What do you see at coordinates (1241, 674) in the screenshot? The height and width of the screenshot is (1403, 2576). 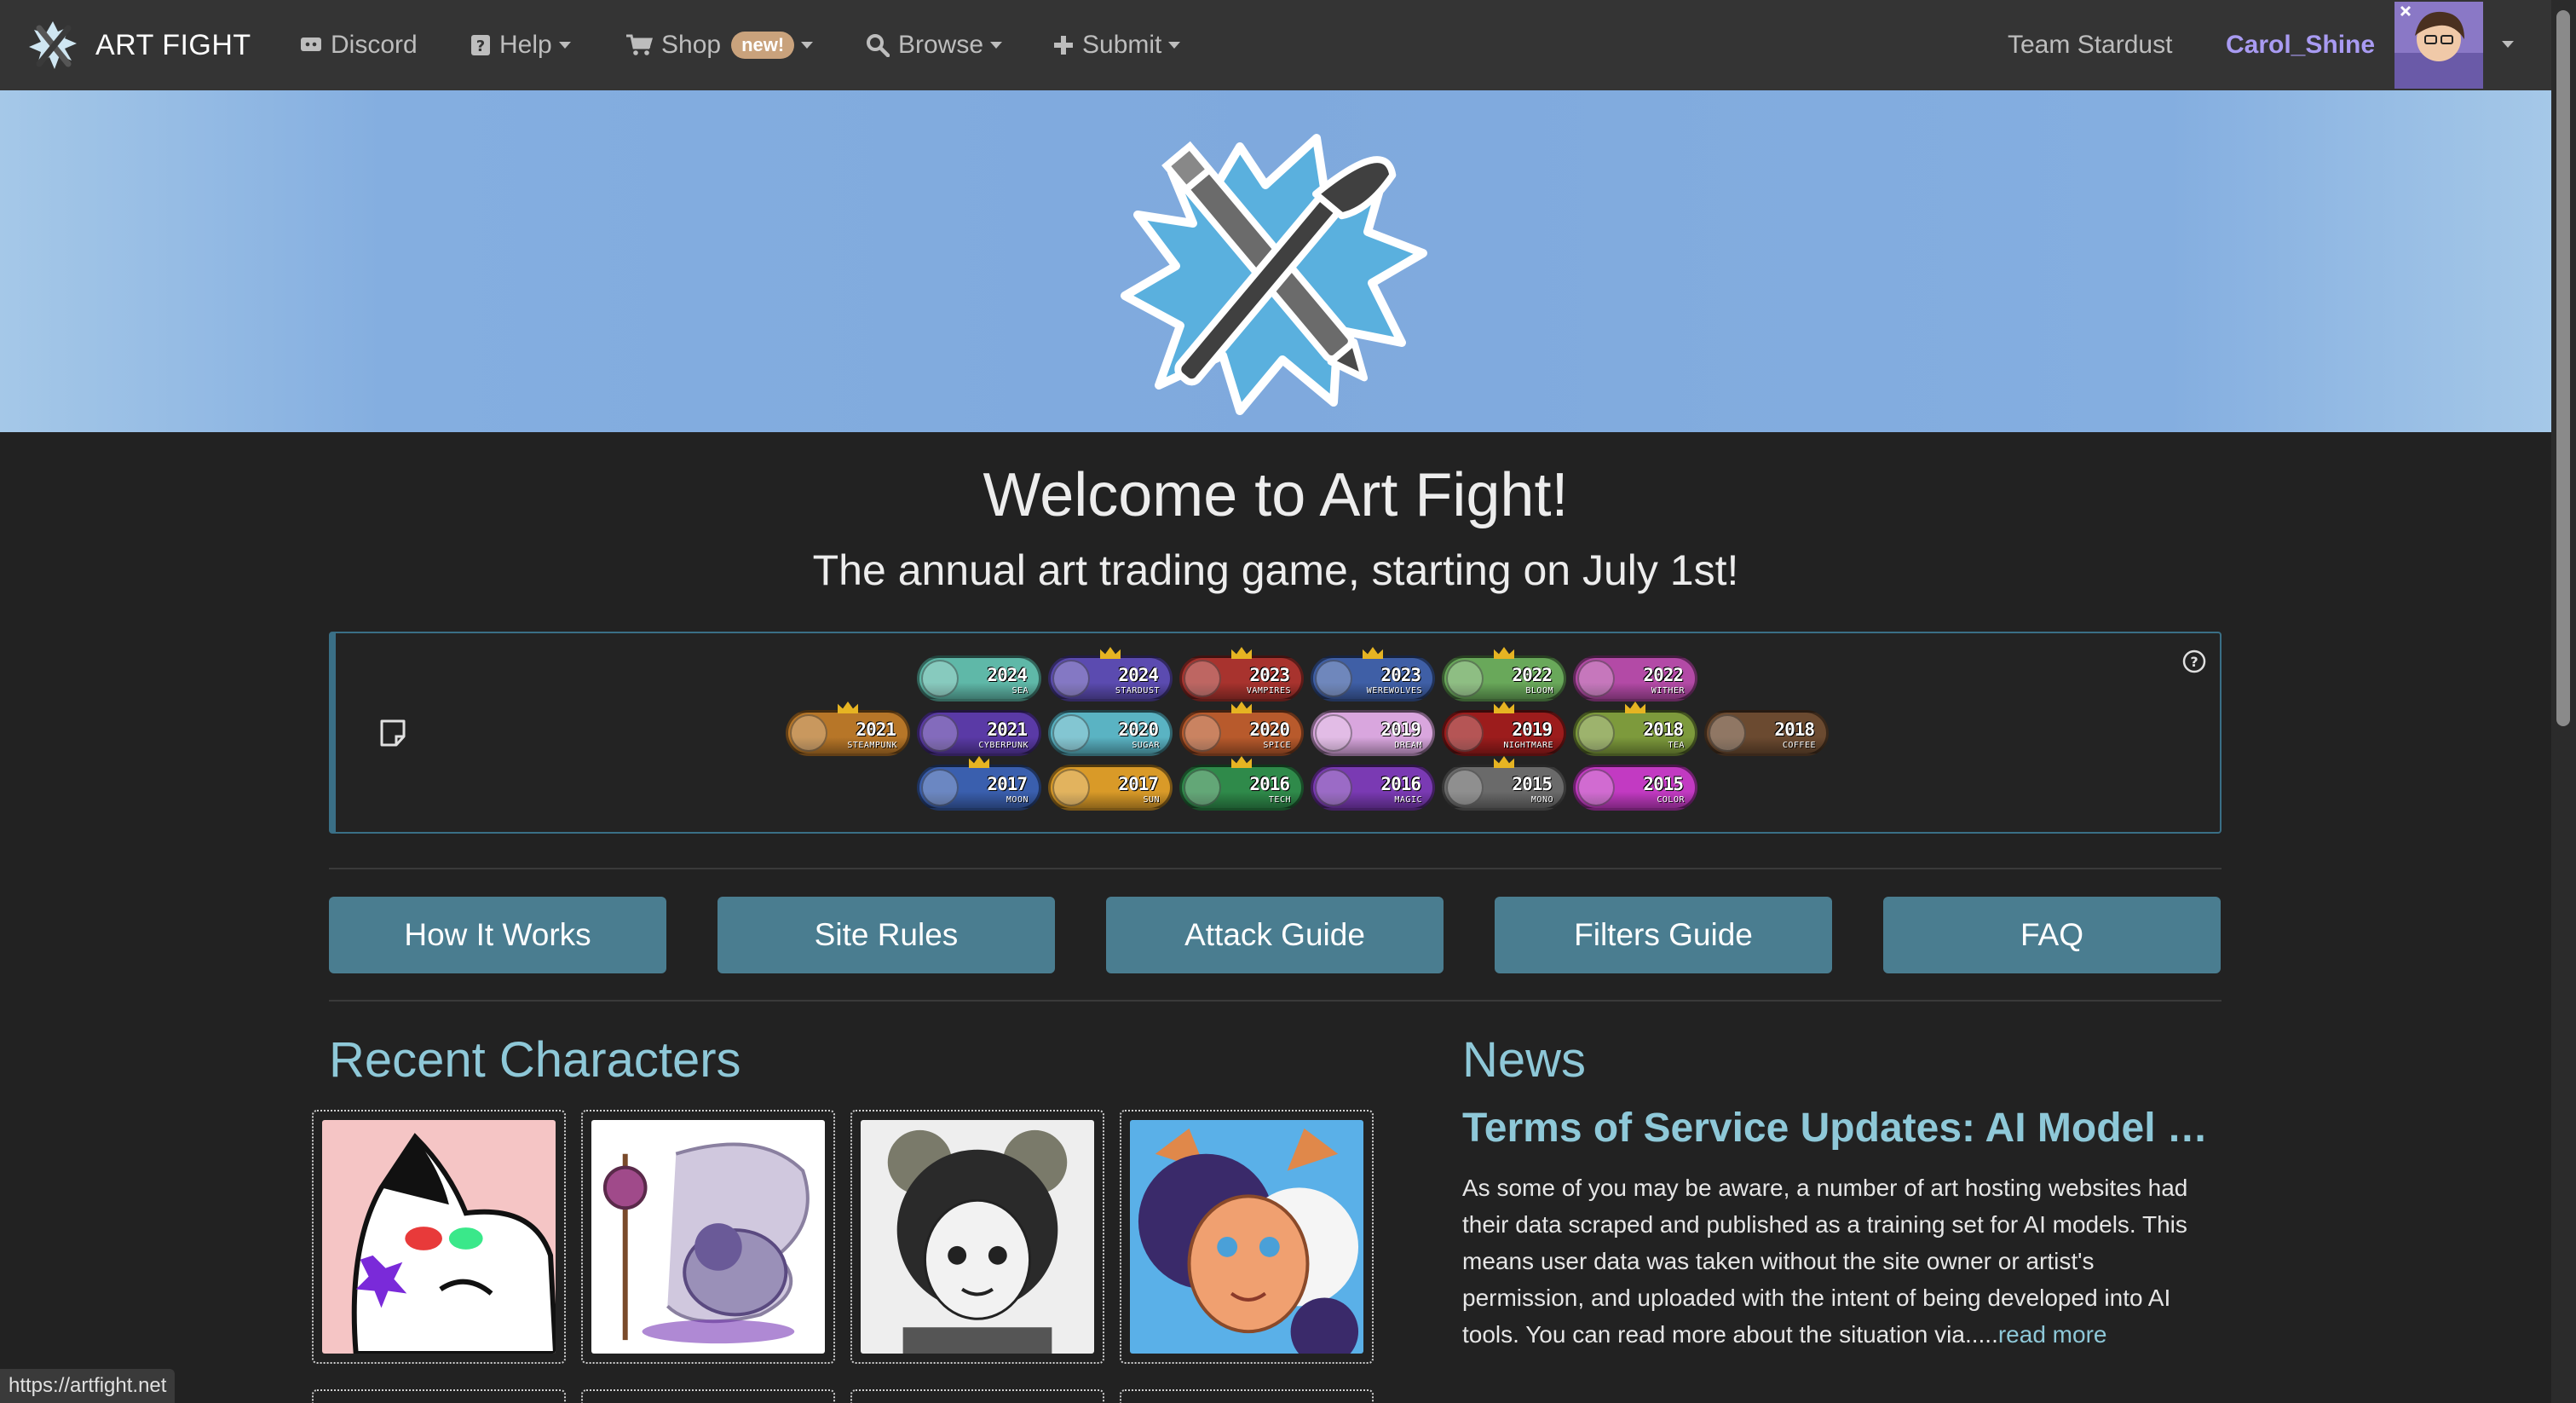 I see `event-badge: 2023 Vampires` at bounding box center [1241, 674].